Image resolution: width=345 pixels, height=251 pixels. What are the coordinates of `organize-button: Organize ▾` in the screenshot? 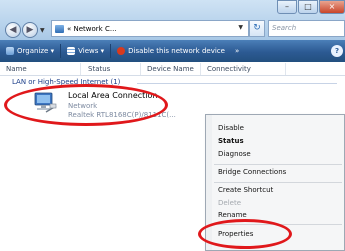 It's located at (30, 51).